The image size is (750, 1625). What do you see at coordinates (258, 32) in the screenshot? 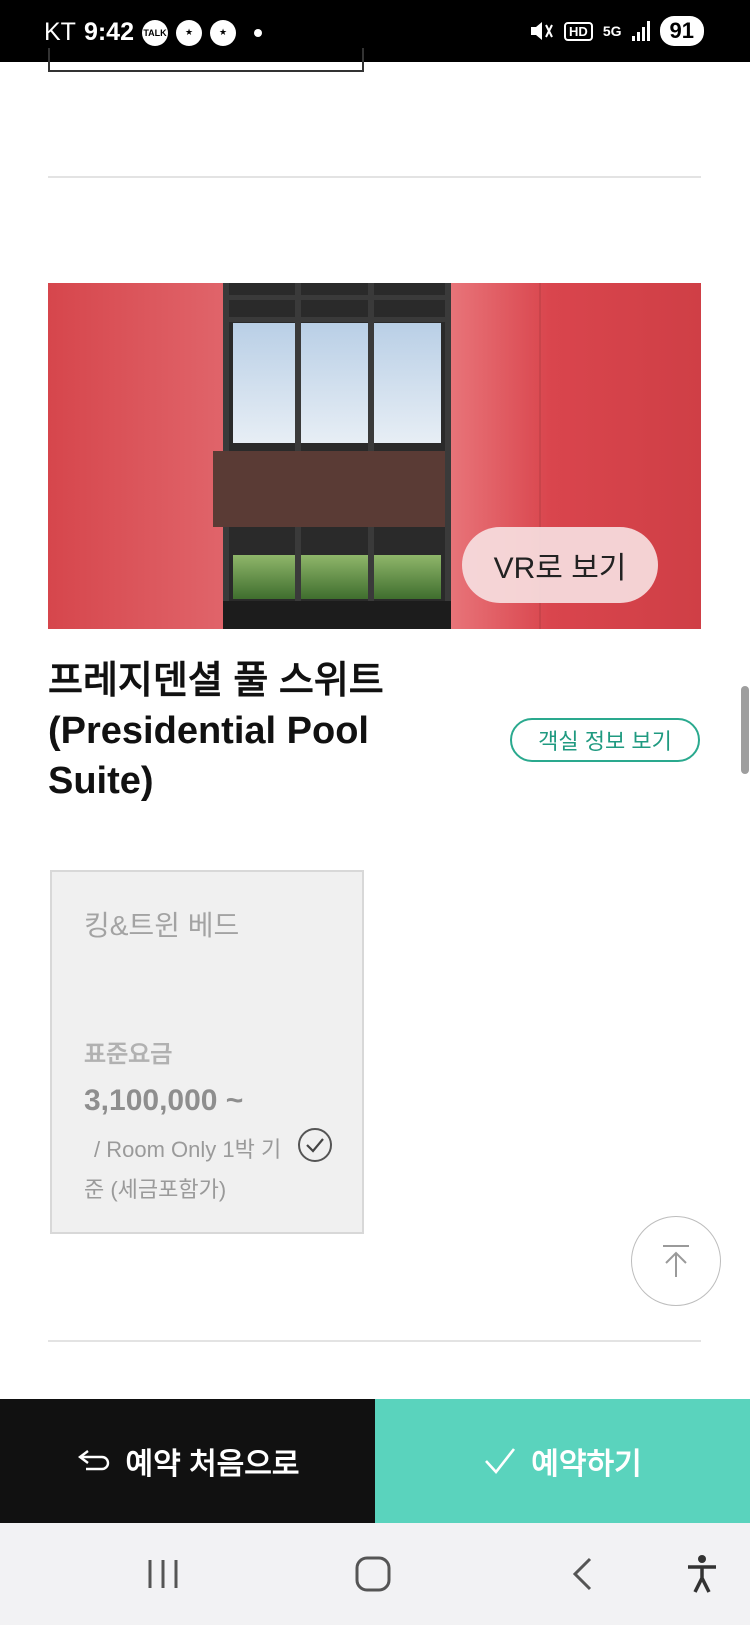
I see `more-notifications-dot-icon` at bounding box center [258, 32].